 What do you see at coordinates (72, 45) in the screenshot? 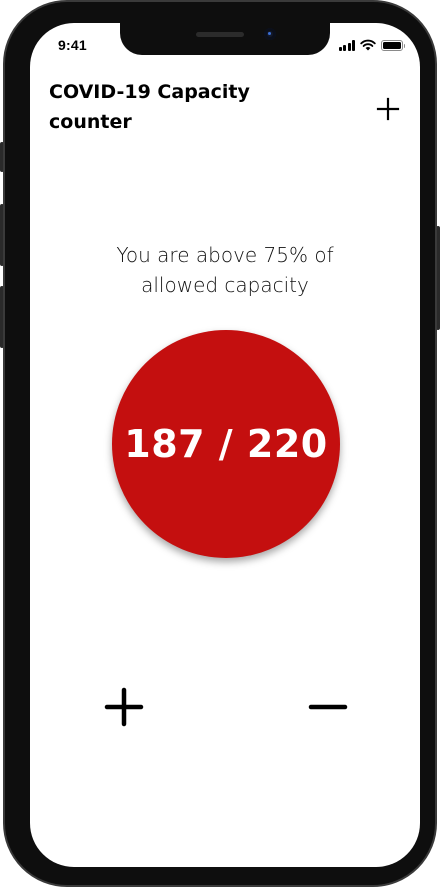
I see `status-time: 9:41` at bounding box center [72, 45].